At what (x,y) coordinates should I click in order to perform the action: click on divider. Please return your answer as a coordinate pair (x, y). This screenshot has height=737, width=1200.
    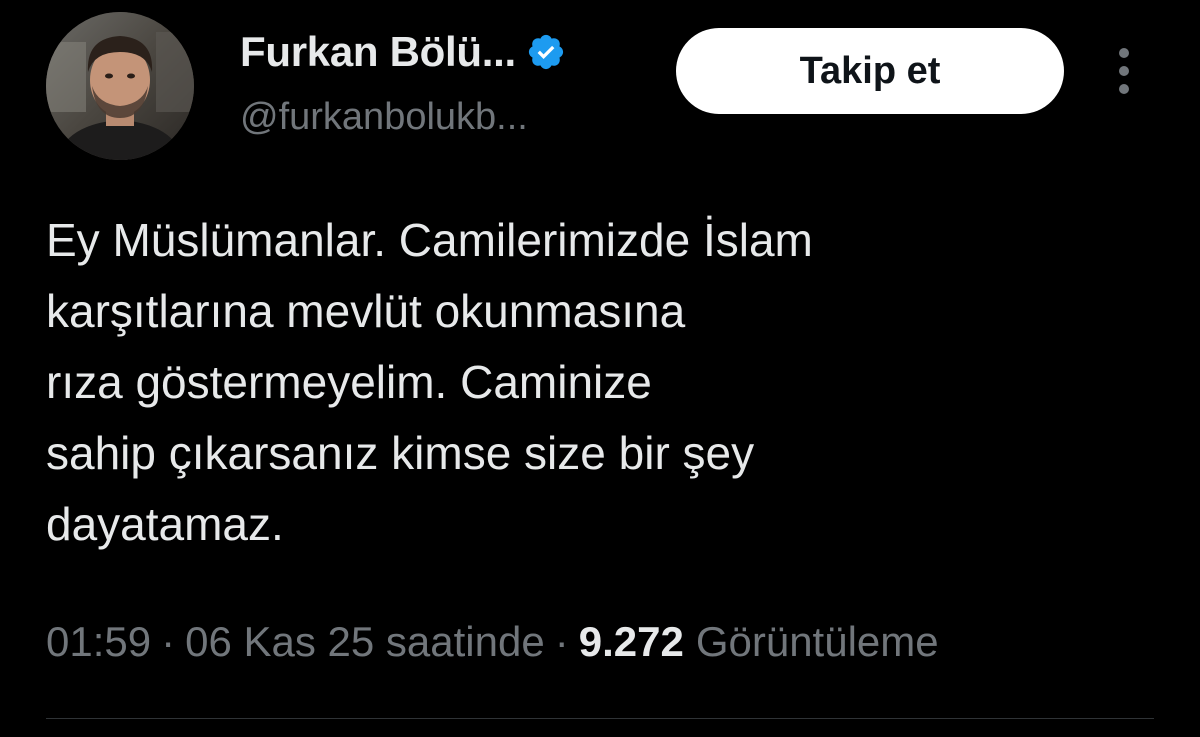
    Looking at the image, I should click on (600, 718).